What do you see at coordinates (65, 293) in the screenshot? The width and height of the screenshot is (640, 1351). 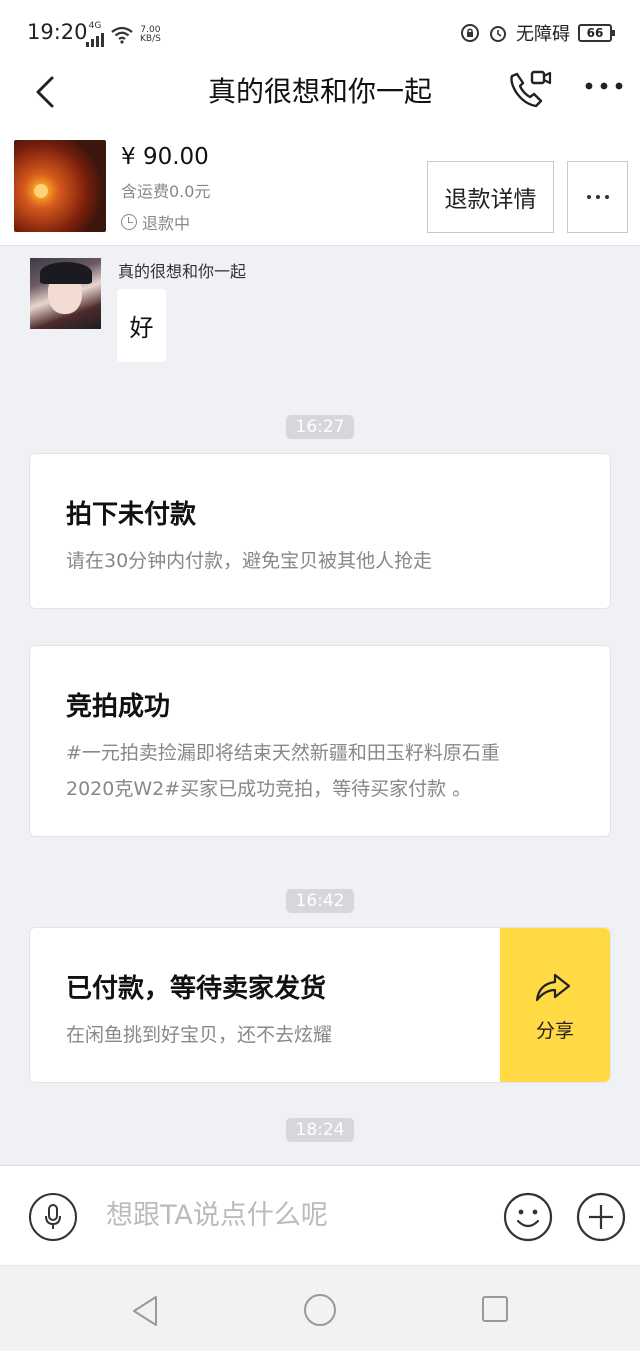 I see `avatar` at bounding box center [65, 293].